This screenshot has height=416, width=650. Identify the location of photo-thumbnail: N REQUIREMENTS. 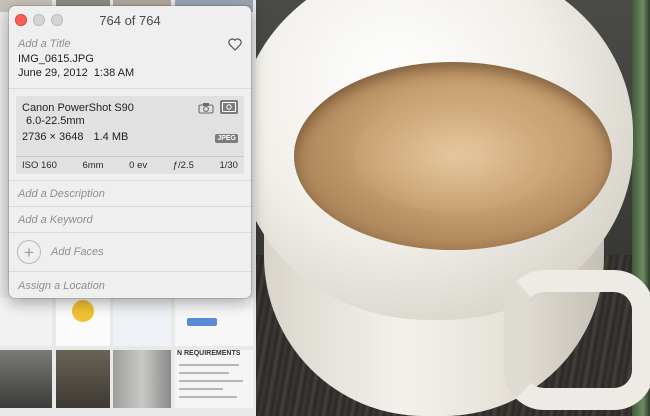
(214, 379).